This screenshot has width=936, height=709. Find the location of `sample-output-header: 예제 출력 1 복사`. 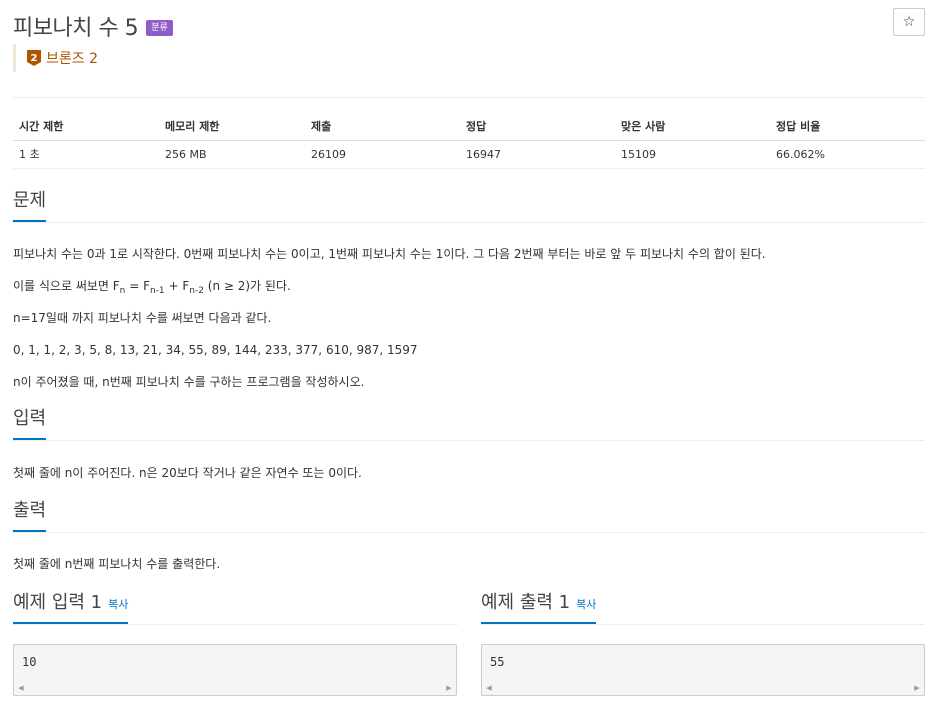

sample-output-header: 예제 출력 1 복사 is located at coordinates (703, 608).